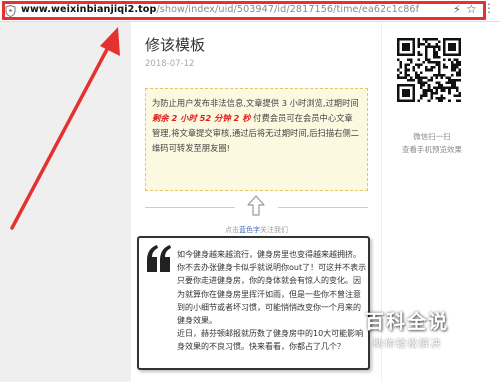 This screenshot has height=382, width=500. What do you see at coordinates (407, 322) in the screenshot?
I see `watermark-title: 百科全说` at bounding box center [407, 322].